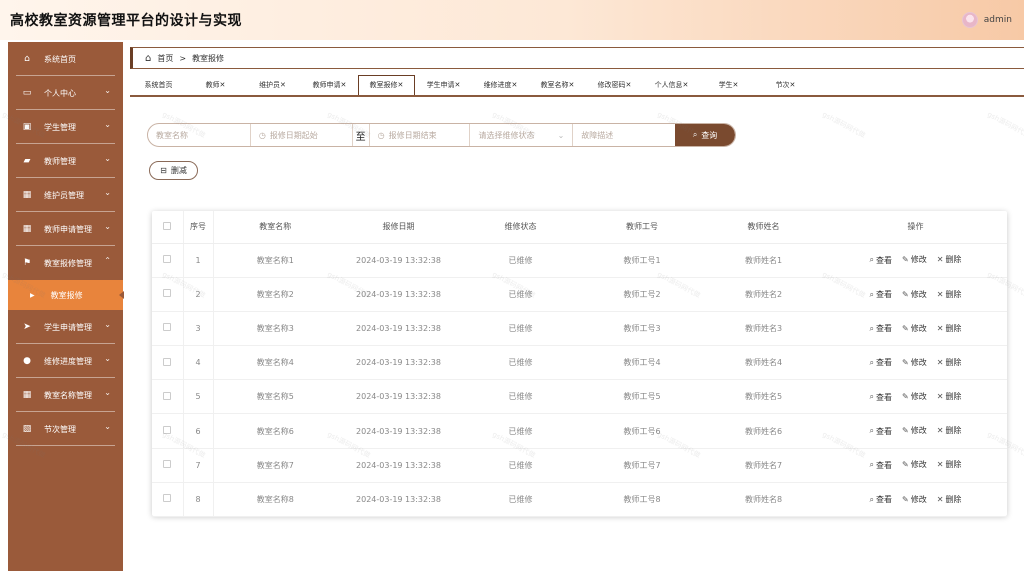 The image size is (1024, 571). What do you see at coordinates (27, 429) in the screenshot?
I see `chart-icon: ▧` at bounding box center [27, 429].